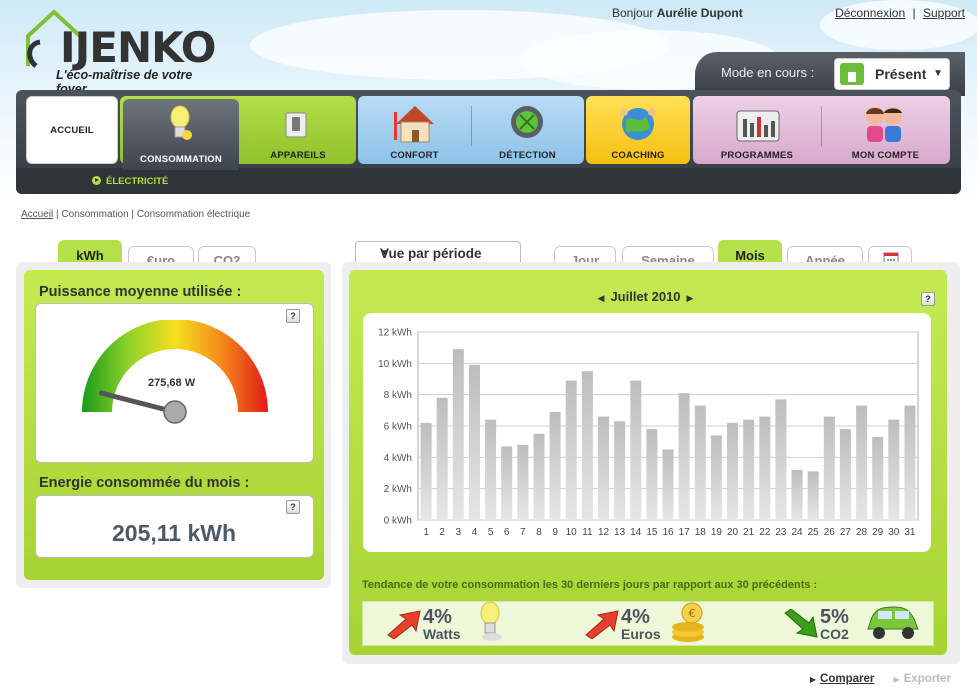 Image resolution: width=977 pixels, height=699 pixels. What do you see at coordinates (172, 383) in the screenshot?
I see `power-value: 275,68 W` at bounding box center [172, 383].